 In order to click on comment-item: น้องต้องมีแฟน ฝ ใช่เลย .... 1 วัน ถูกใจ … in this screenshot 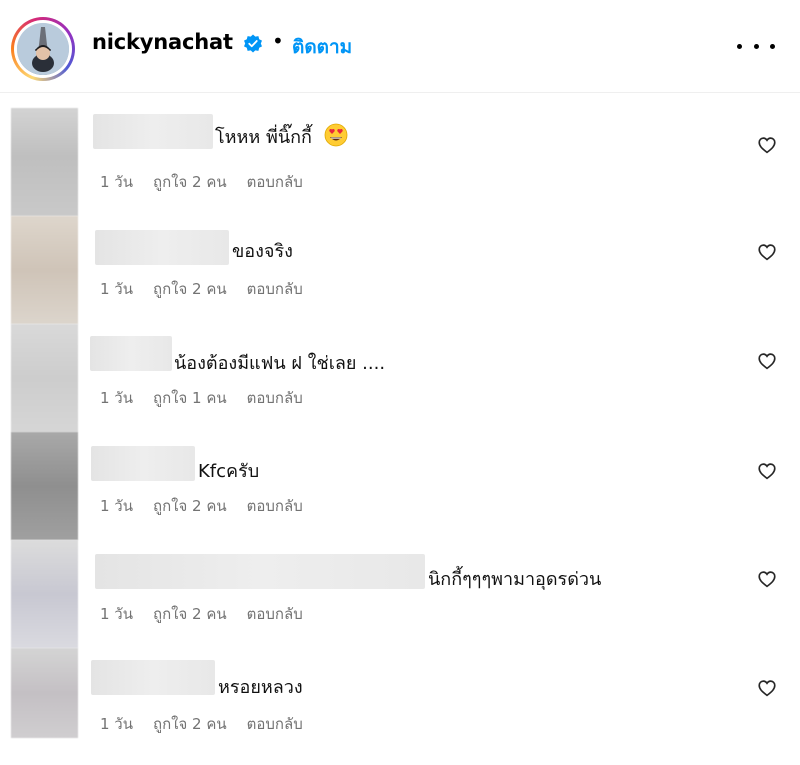, I will do `click(400, 378)`.